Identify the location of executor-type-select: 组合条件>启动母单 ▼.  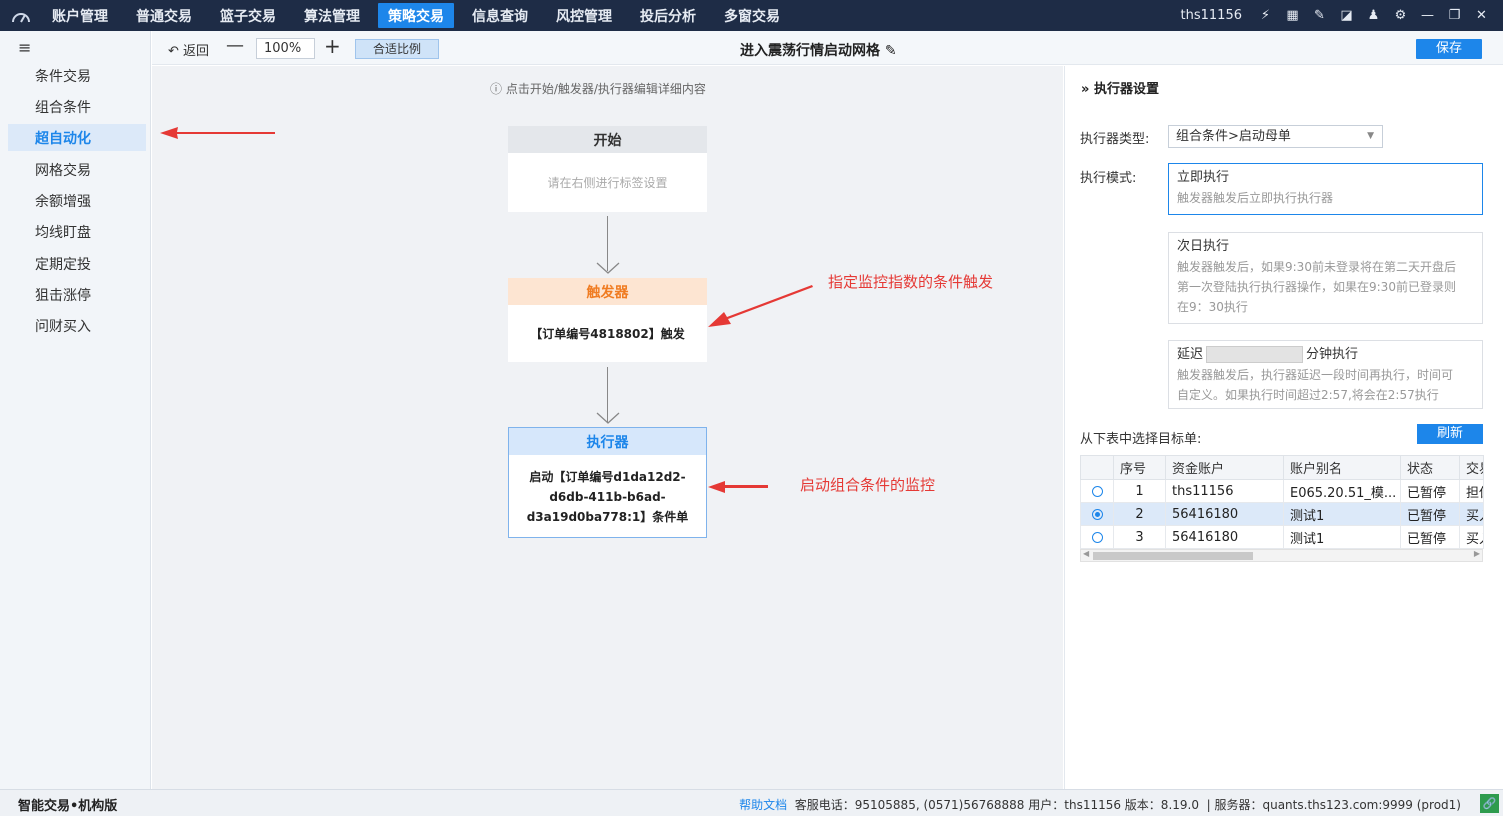
(1275, 136).